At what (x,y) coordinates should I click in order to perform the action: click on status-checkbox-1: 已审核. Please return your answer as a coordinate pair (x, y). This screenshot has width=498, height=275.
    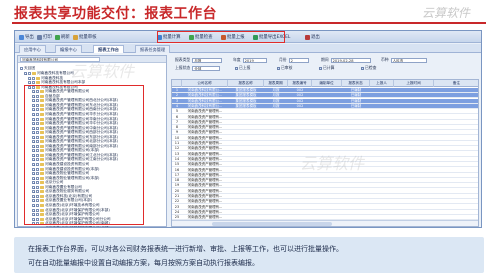
    Looking at the image, I should click on (284, 68).